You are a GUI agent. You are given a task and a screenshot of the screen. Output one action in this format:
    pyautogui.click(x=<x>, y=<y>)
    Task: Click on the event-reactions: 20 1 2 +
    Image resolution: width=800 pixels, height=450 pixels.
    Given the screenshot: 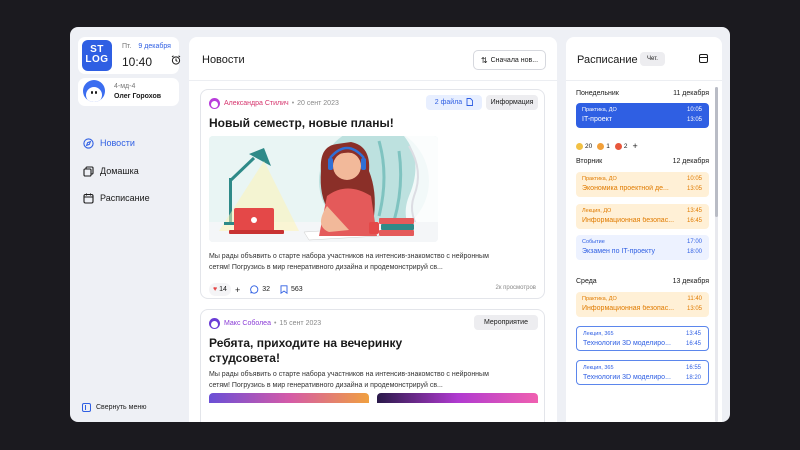 What is the action you would take?
    pyautogui.click(x=607, y=146)
    